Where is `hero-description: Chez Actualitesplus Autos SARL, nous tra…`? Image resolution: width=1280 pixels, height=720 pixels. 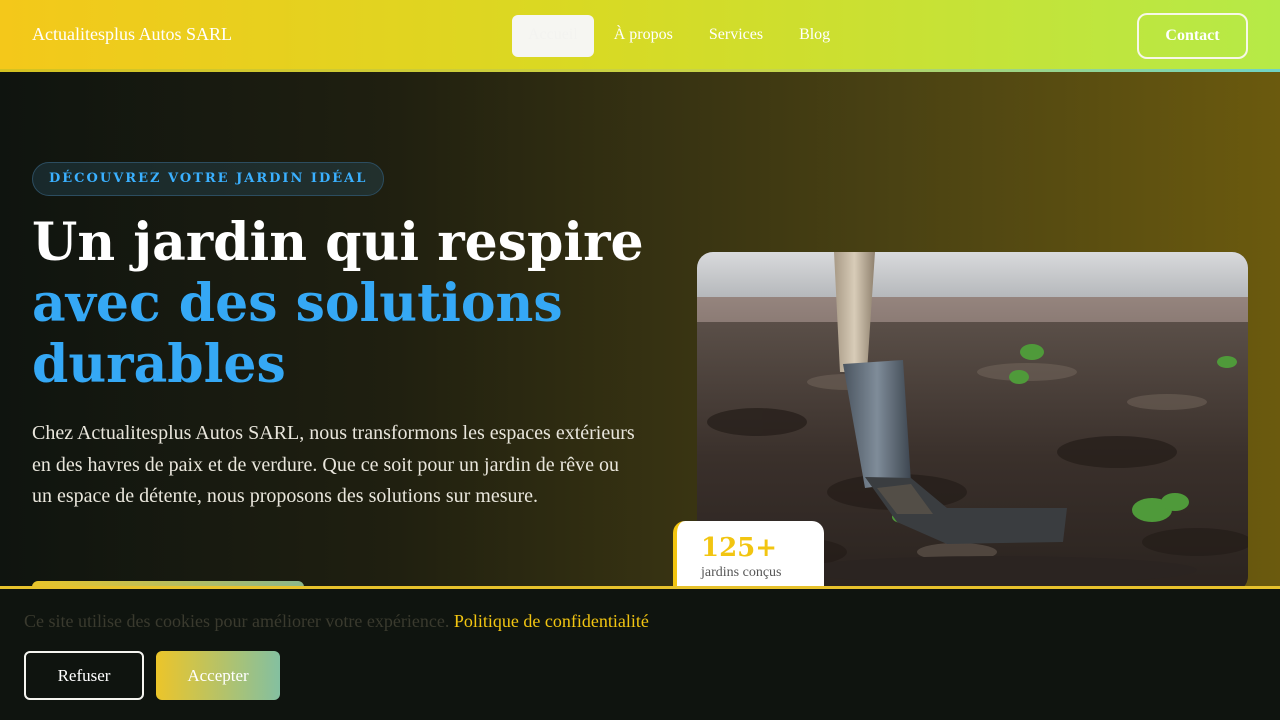
hero-description: Chez Actualitesplus Autos SARL, nous tra… is located at coordinates (333, 464).